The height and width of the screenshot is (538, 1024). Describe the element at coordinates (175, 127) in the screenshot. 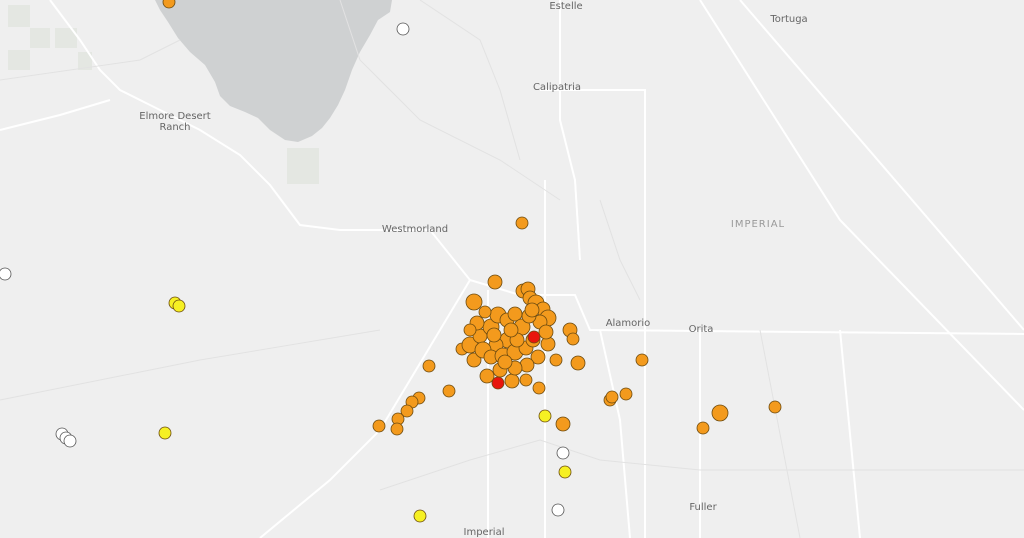

I see `place-label-elmore-line2: Ranch` at that location.